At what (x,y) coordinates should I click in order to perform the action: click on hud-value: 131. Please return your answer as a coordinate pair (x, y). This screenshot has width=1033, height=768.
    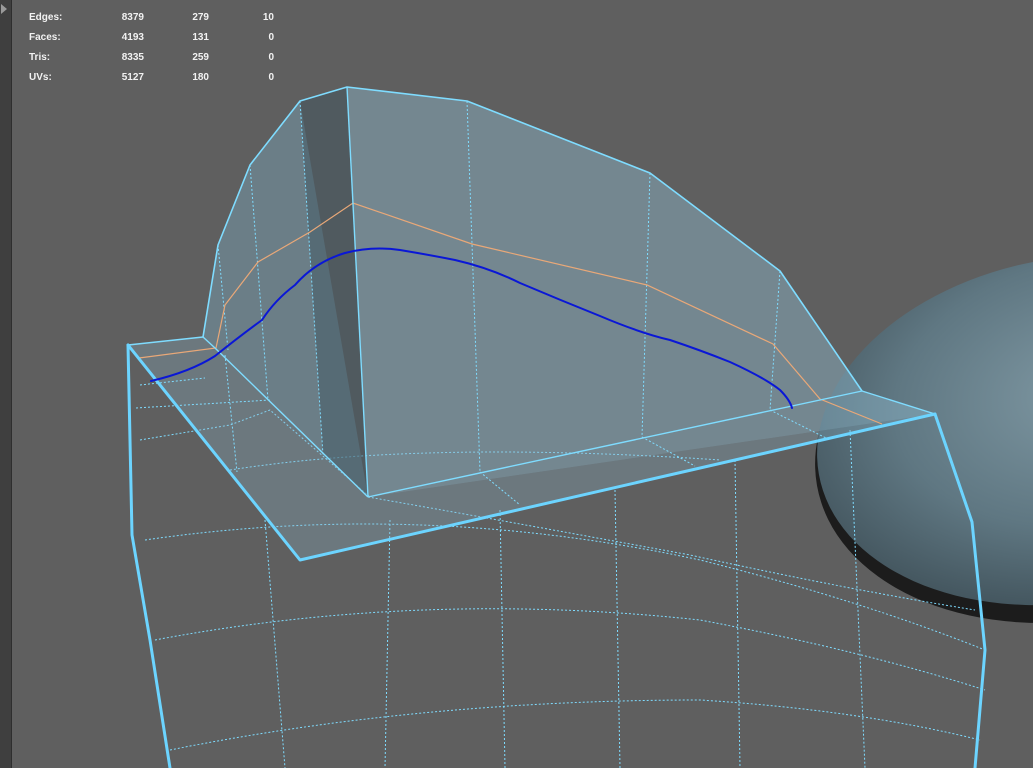
    Looking at the image, I should click on (200, 37).